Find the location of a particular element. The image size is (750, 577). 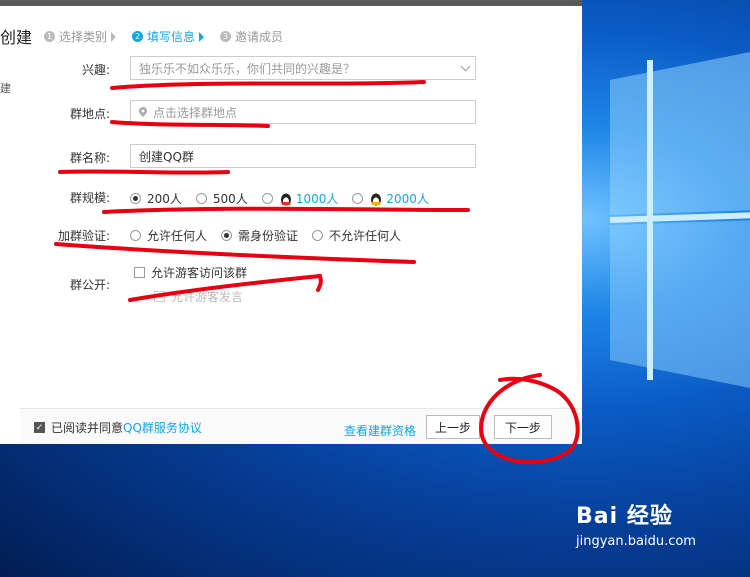

step-indicator: 1 选择类别 2 填写信息 3 邀请成员 is located at coordinates (171, 36).